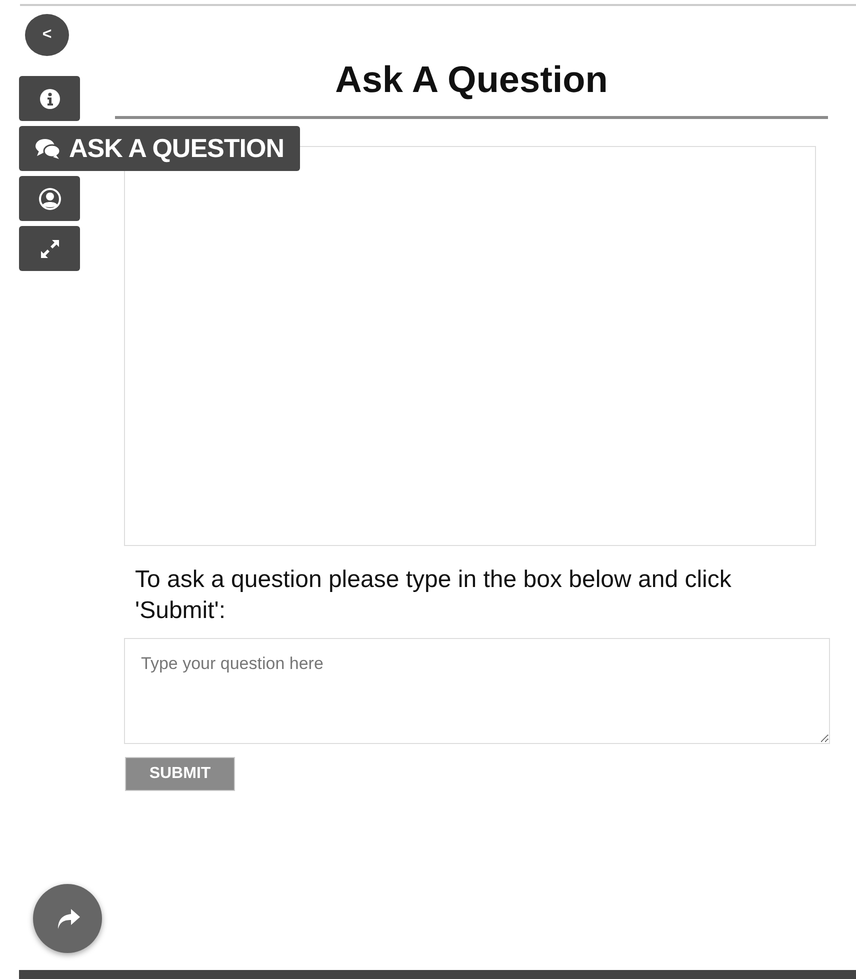  I want to click on question-field: Type your question here, so click(477, 691).